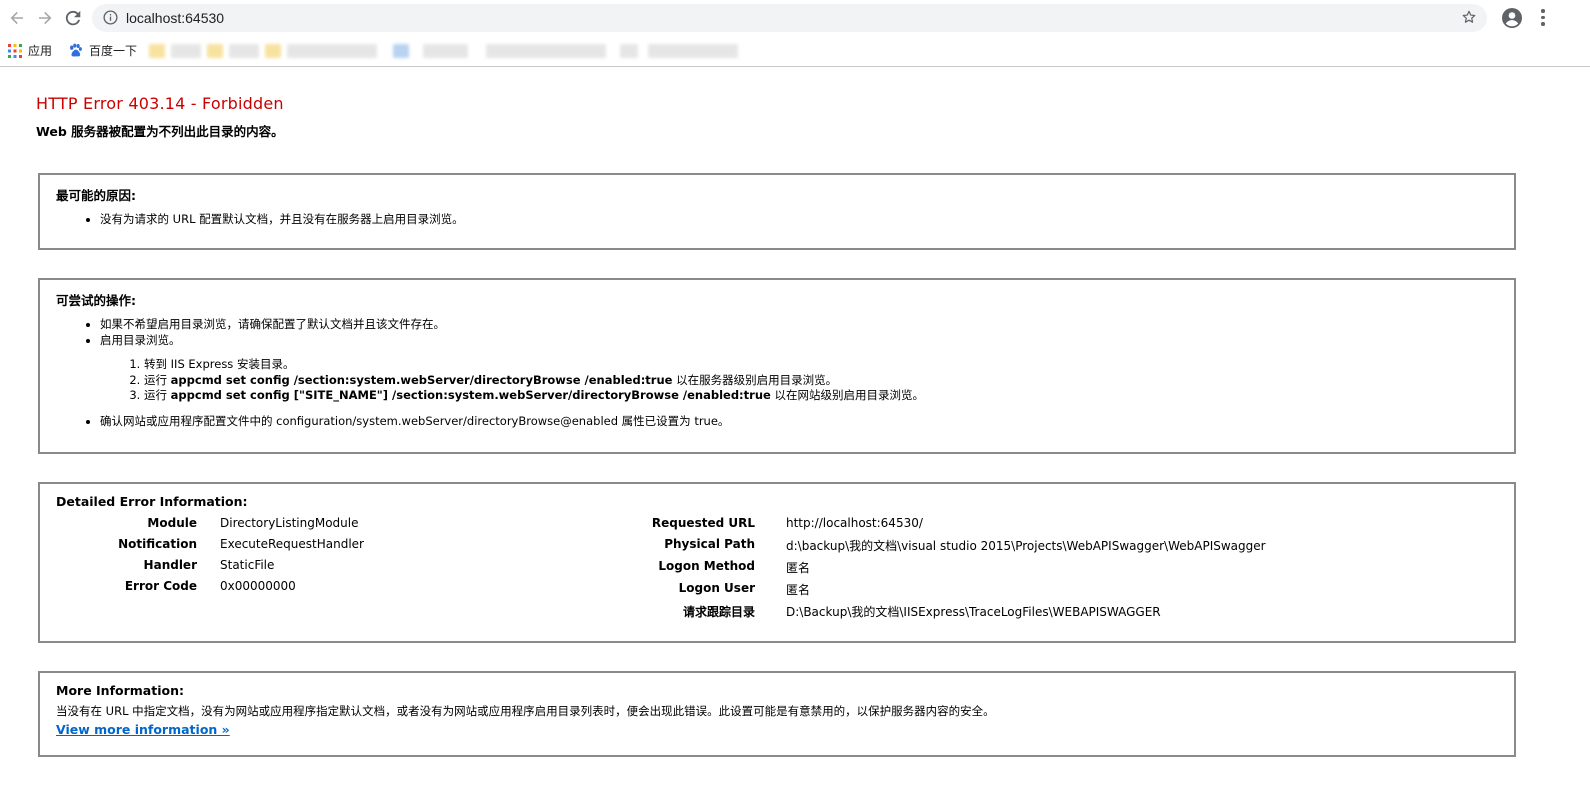 The width and height of the screenshot is (1590, 794). Describe the element at coordinates (45, 18) in the screenshot. I see `forward-arrow-icon` at that location.